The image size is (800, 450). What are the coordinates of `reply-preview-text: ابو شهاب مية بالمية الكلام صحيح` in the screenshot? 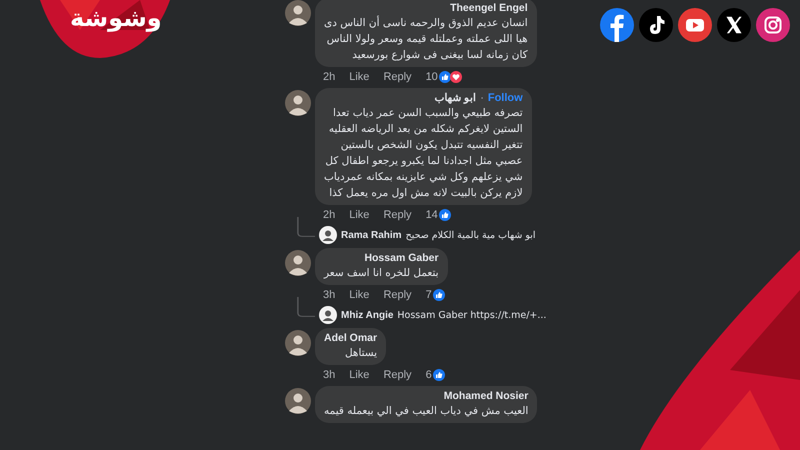 It's located at (471, 235).